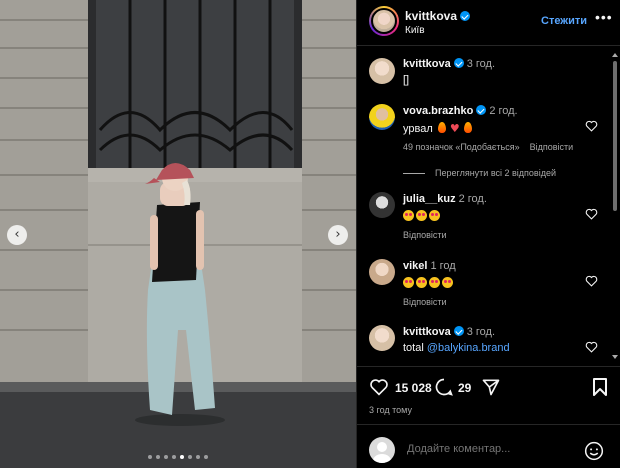  I want to click on mention-link: @balykina.brand, so click(468, 348).